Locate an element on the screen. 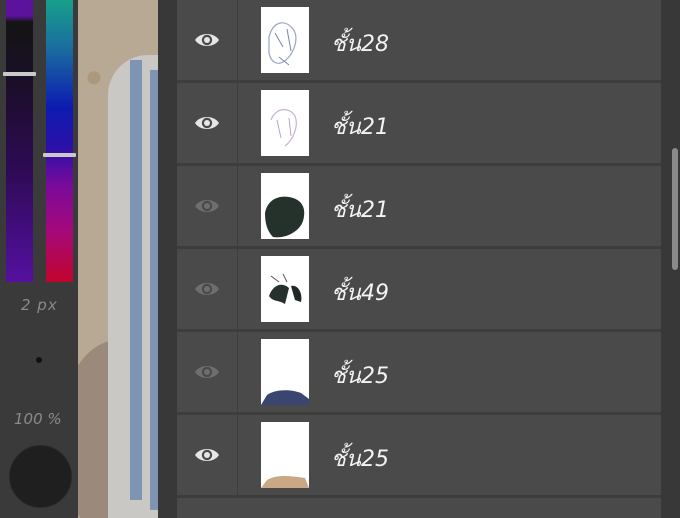 This screenshot has width=680, height=518. drawing-canvas is located at coordinates (118, 259).